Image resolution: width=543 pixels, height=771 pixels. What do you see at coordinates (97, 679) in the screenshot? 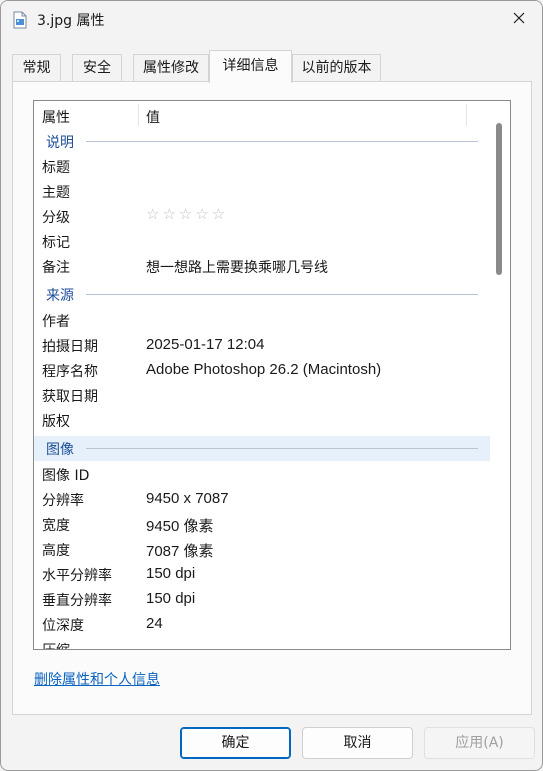
I see `remove-properties-link: 删除属性和个人信息` at bounding box center [97, 679].